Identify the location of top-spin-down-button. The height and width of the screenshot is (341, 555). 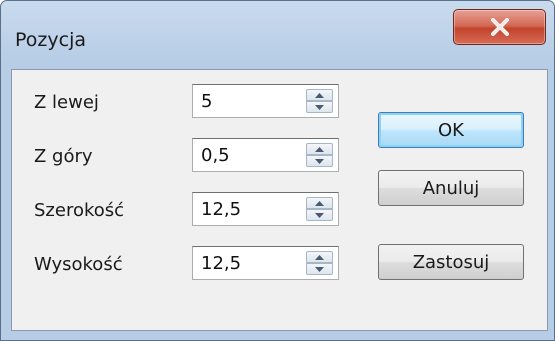
(319, 161).